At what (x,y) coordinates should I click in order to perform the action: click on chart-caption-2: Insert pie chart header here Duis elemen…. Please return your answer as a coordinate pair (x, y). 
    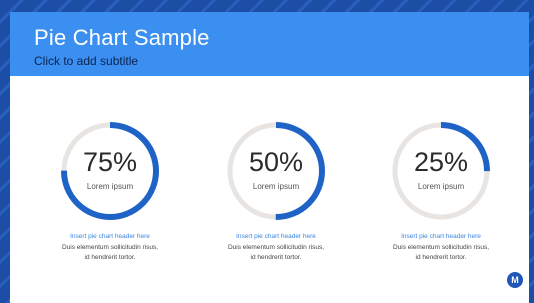
    Looking at the image, I should click on (276, 248).